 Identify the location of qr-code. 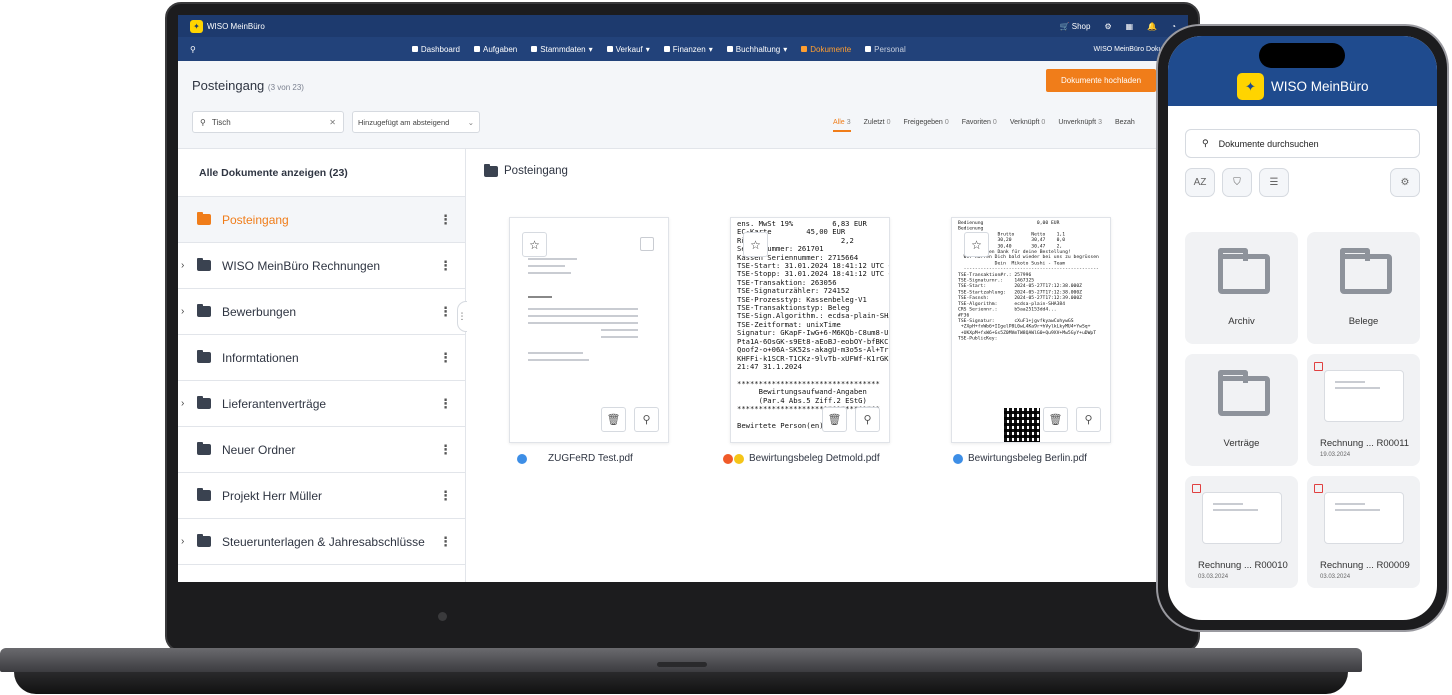
(1022, 425).